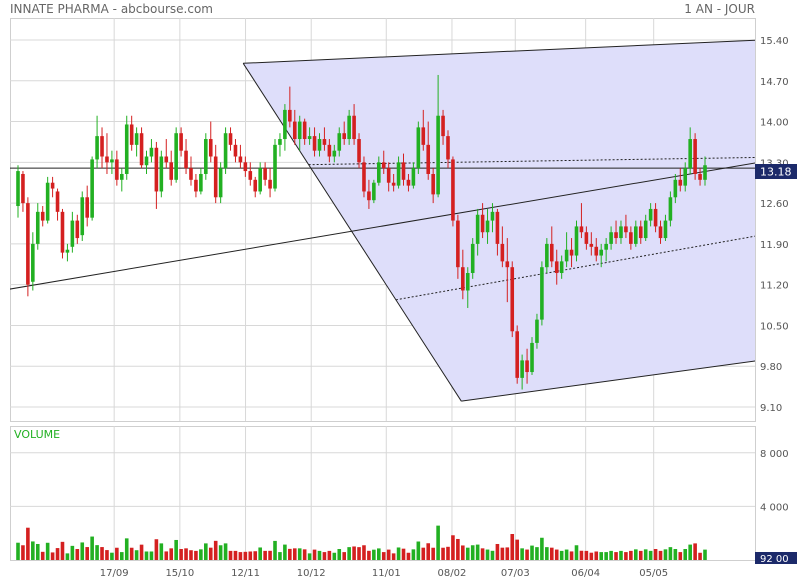  Describe the element at coordinates (179, 573) in the screenshot. I see `date-tick-label: 15/10` at that location.